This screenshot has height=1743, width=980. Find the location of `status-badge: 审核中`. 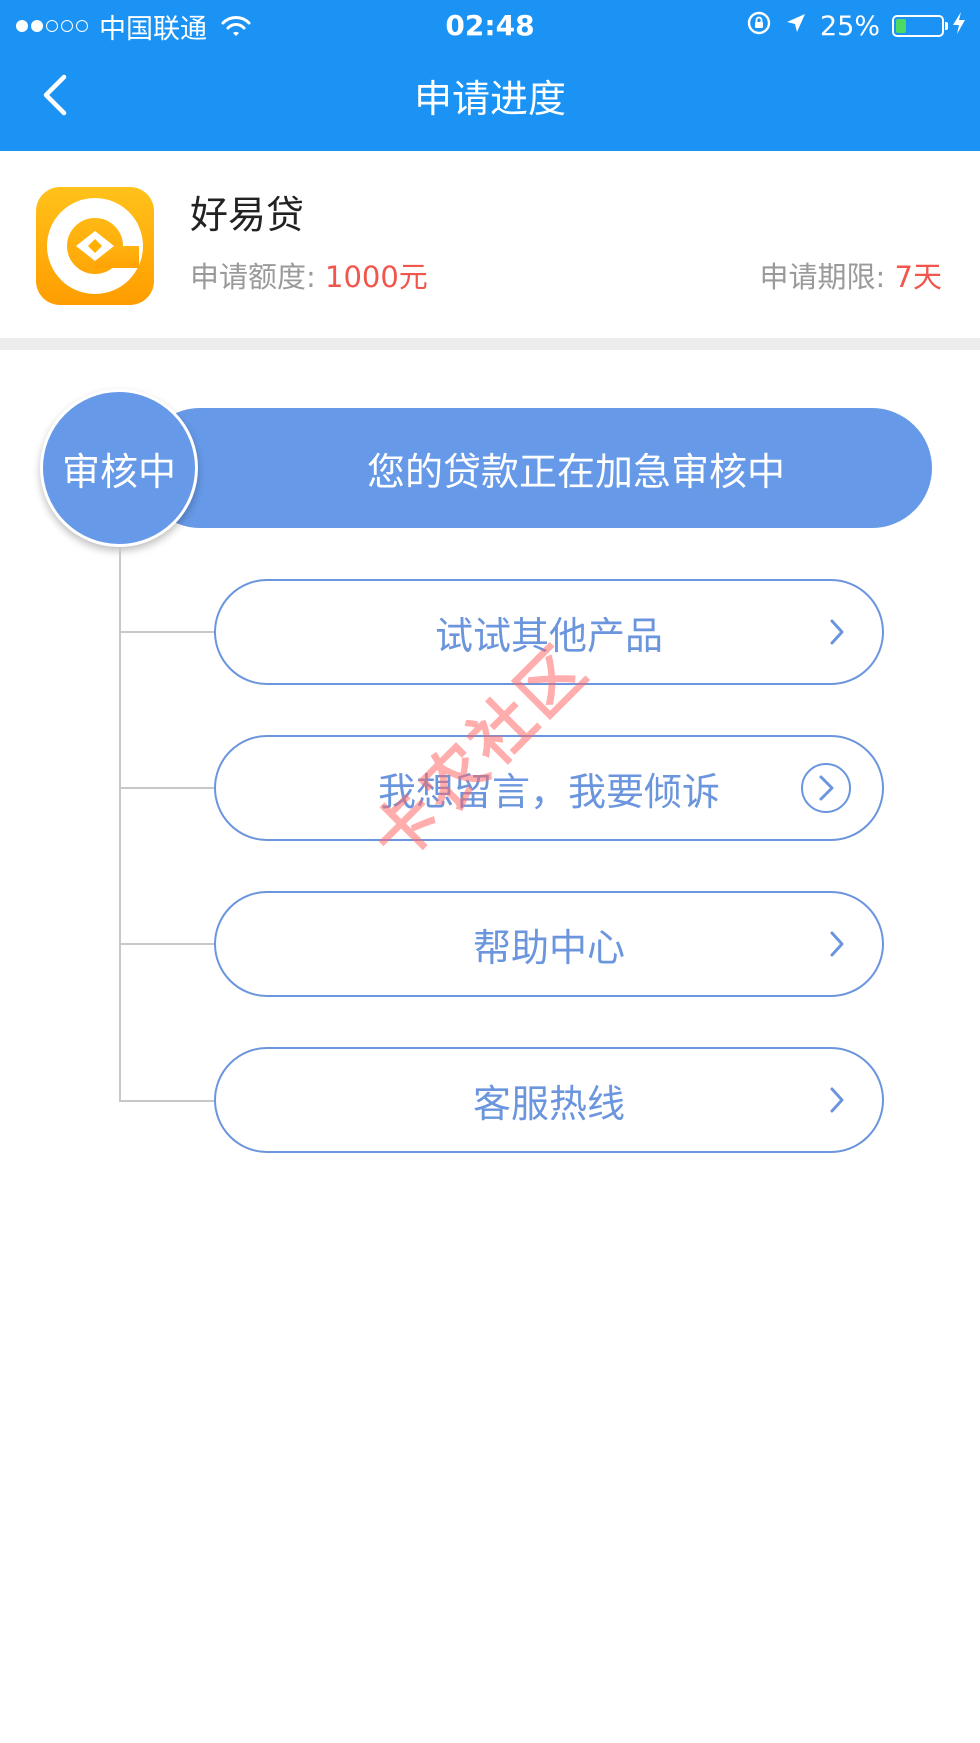

status-badge: 审核中 is located at coordinates (119, 468).